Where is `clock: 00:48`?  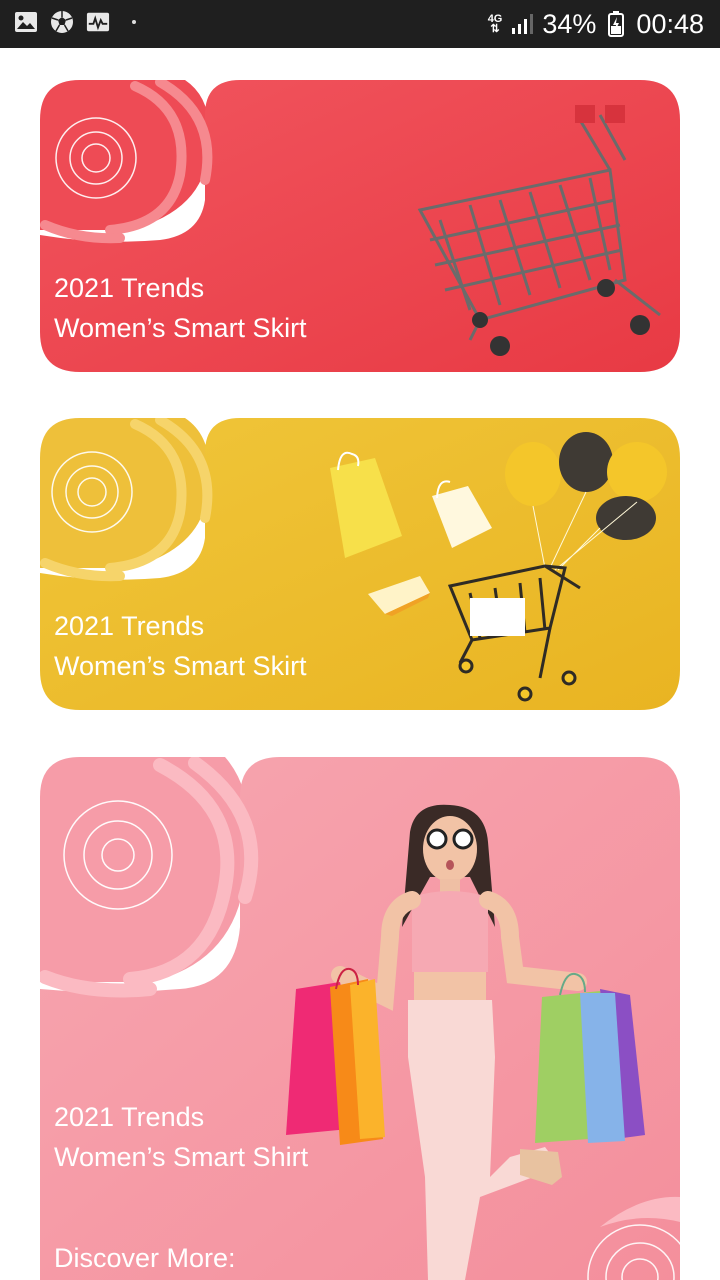 clock: 00:48 is located at coordinates (670, 23).